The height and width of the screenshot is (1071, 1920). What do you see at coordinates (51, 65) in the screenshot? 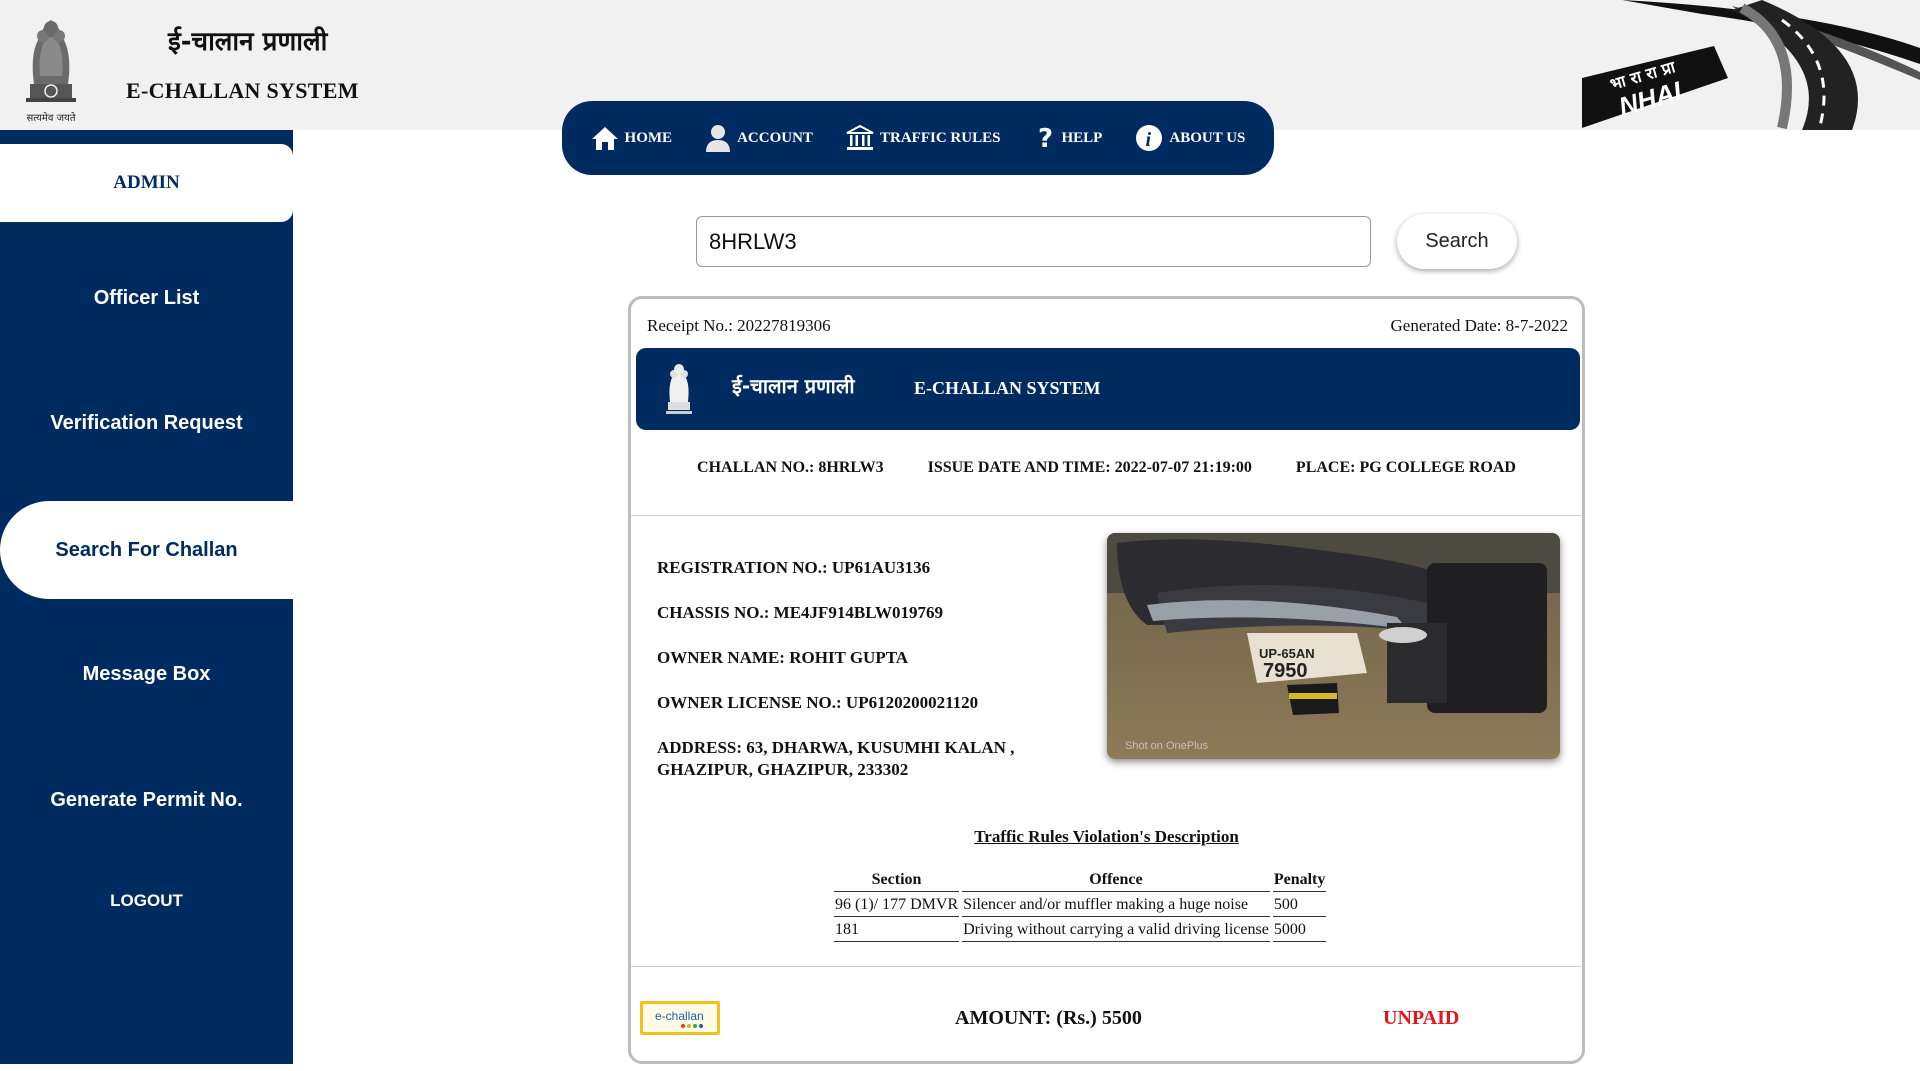
I see `national-emblem-logo: सत्यमेव जयते` at bounding box center [51, 65].